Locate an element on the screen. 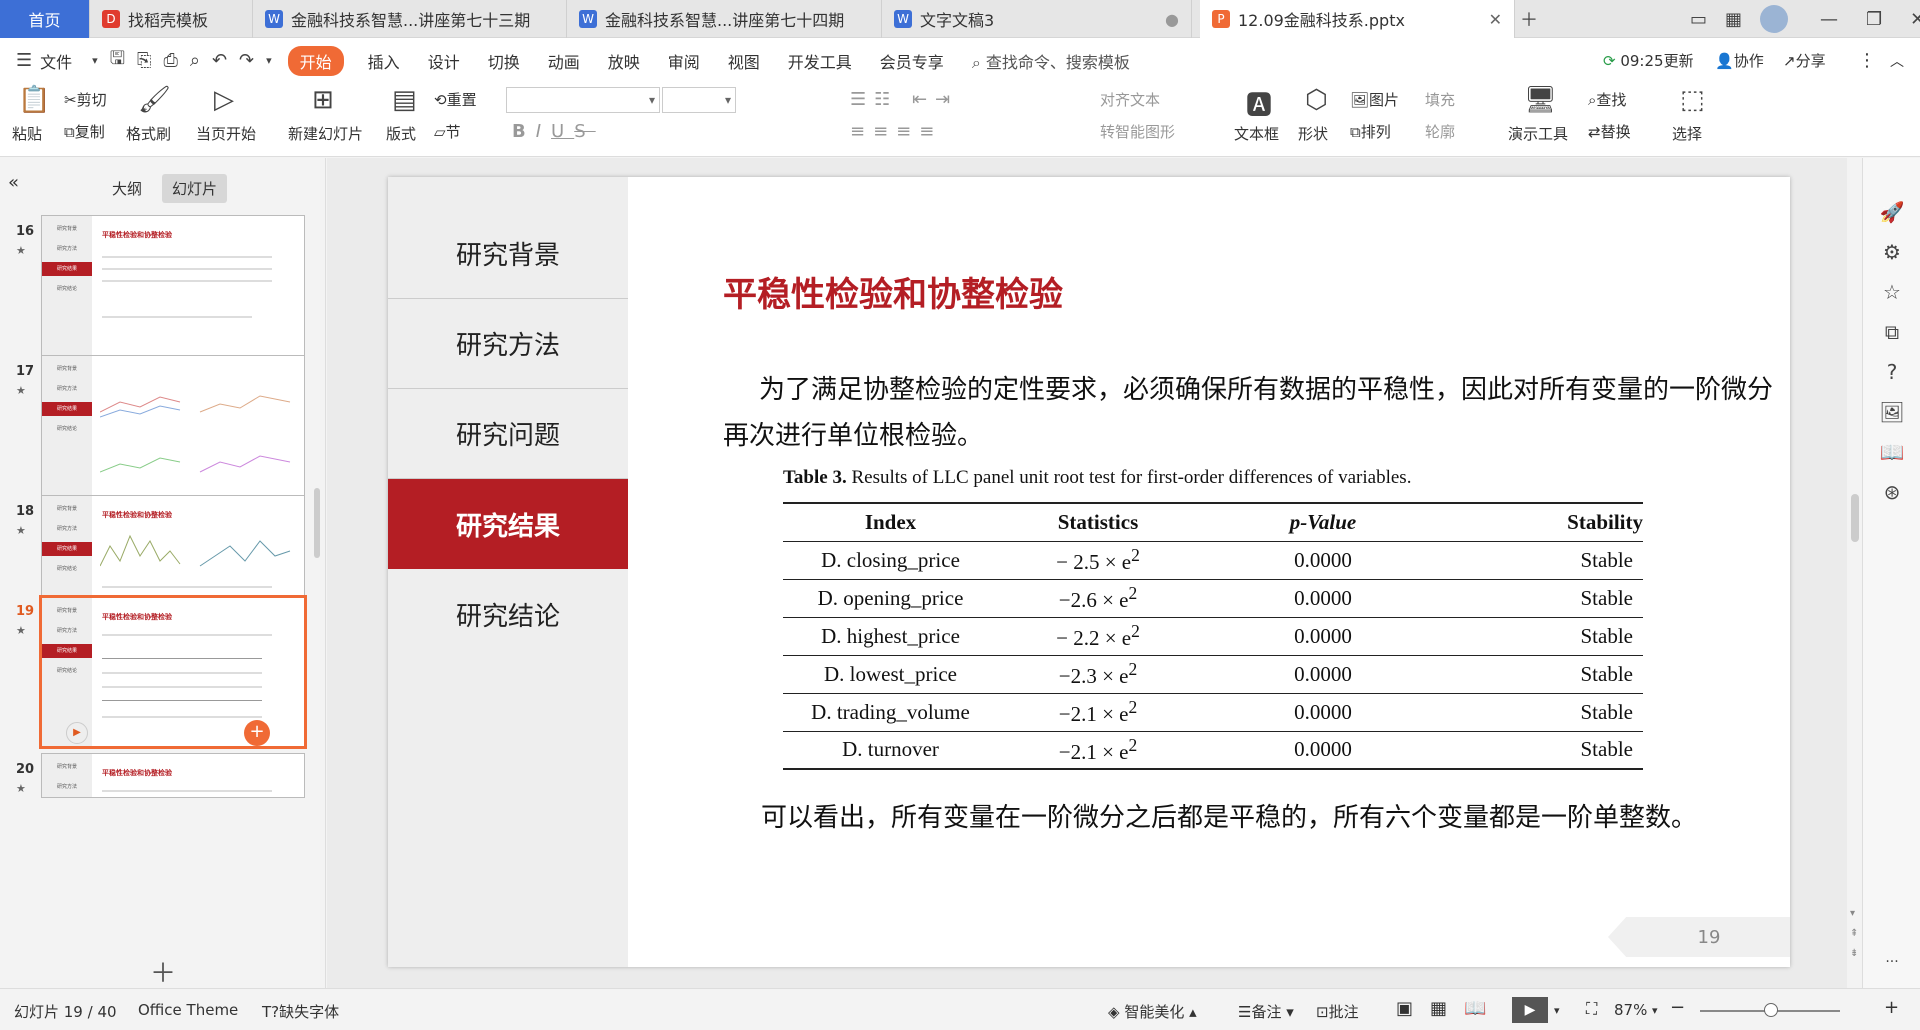 The width and height of the screenshot is (1920, 1030). help-icon: ? is located at coordinates (1891, 372).